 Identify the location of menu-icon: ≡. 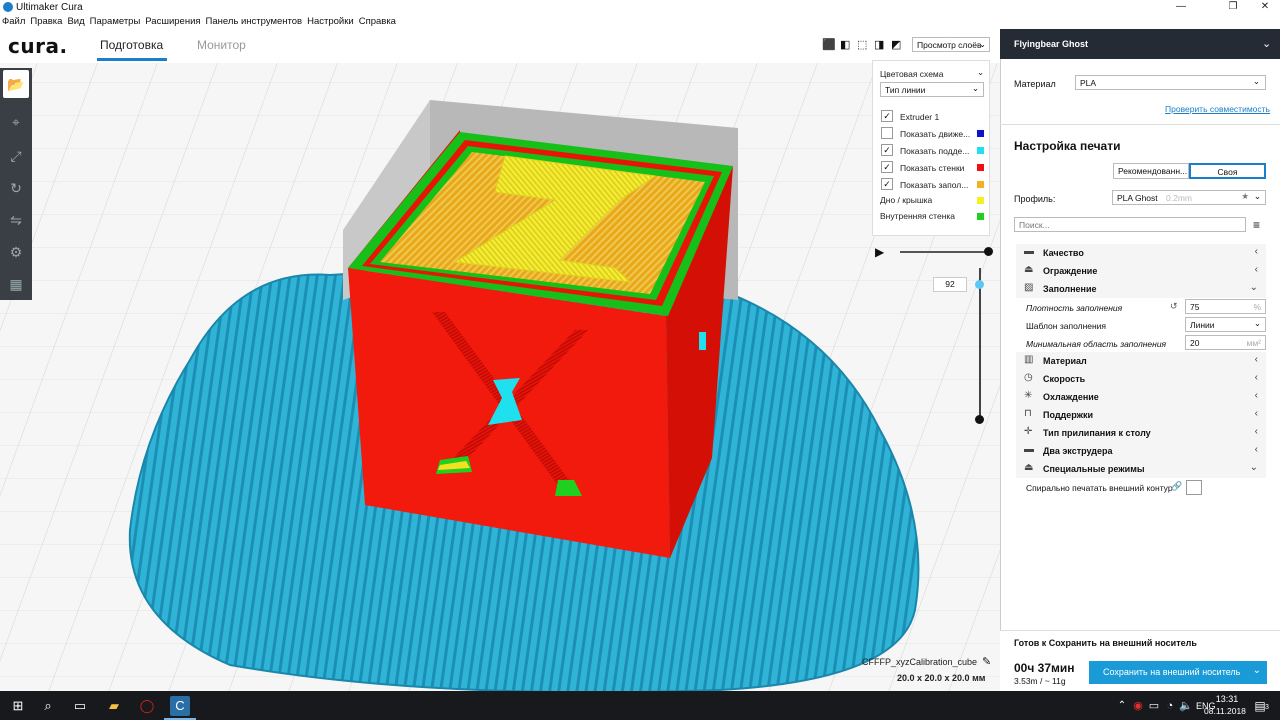
(1256, 225).